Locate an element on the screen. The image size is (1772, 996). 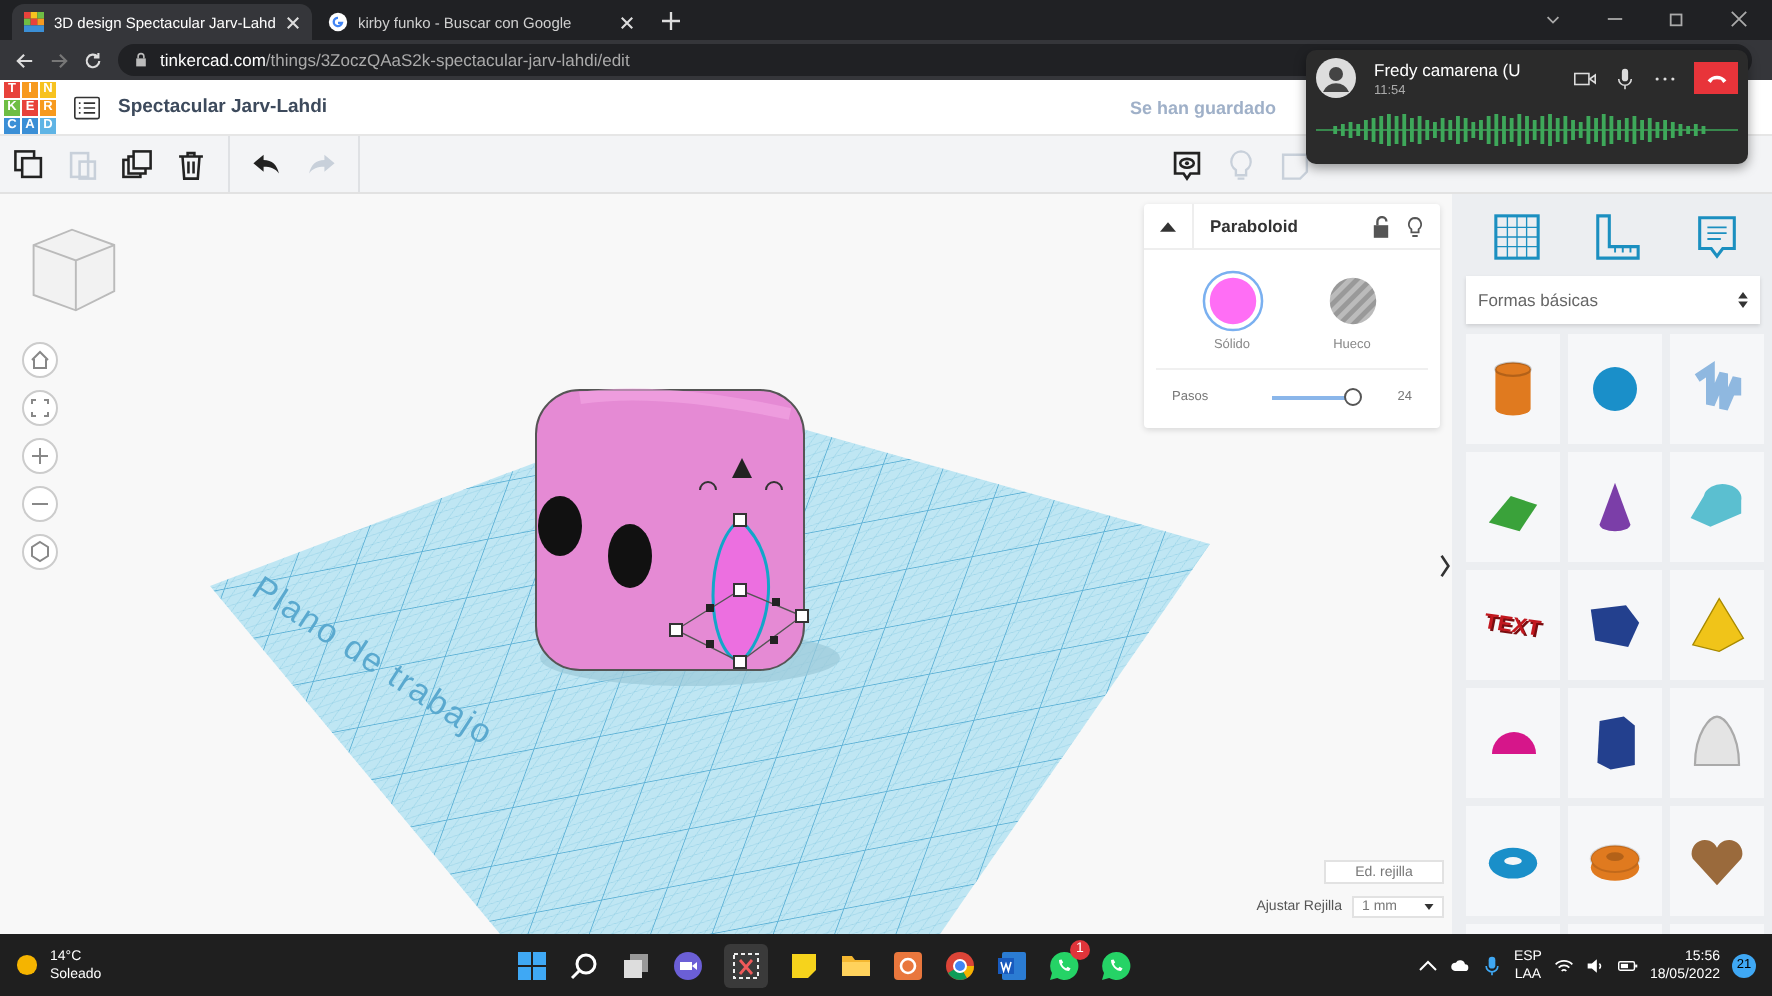
start-icon is located at coordinates (532, 965).